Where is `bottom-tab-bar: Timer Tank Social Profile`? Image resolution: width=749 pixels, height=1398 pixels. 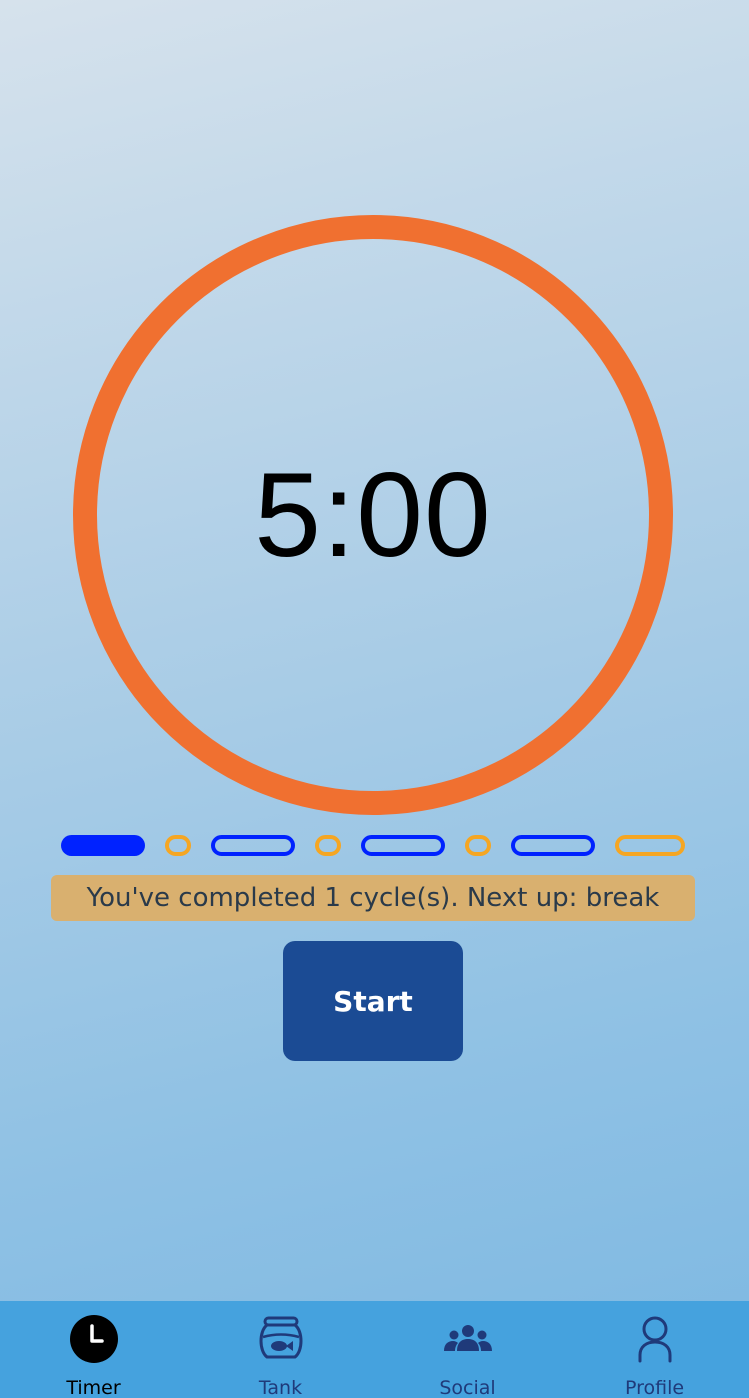
bottom-tab-bar: Timer Tank Social Profile is located at coordinates (374, 1349).